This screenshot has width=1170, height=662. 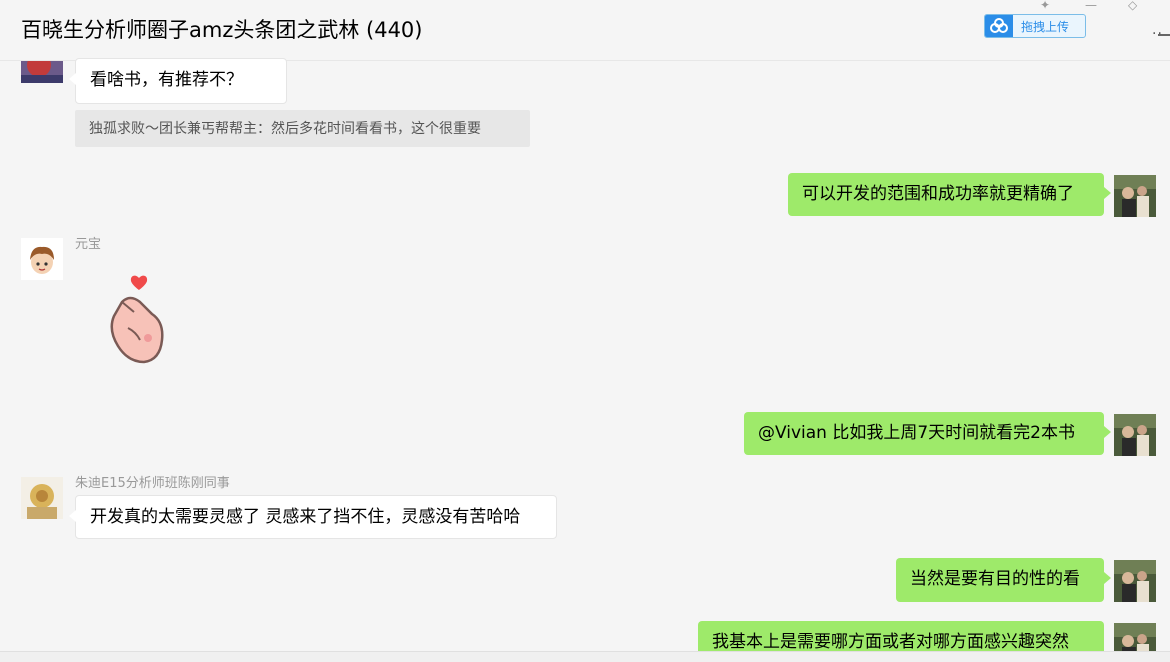 I want to click on upload-label: 拖拽上传, so click(x=1045, y=27).